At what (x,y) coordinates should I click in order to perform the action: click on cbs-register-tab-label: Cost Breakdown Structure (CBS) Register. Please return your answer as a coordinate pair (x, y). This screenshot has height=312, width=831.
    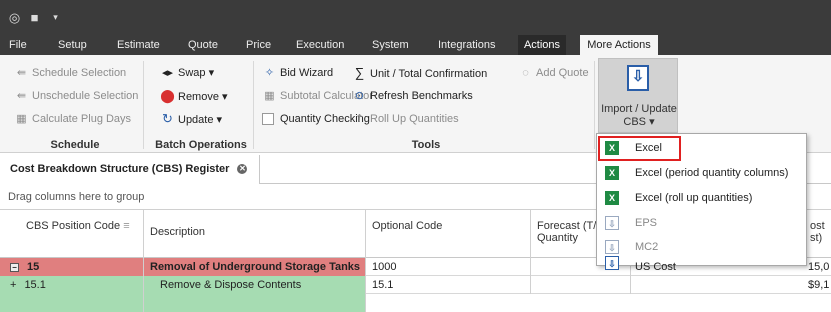
    Looking at the image, I should click on (120, 169).